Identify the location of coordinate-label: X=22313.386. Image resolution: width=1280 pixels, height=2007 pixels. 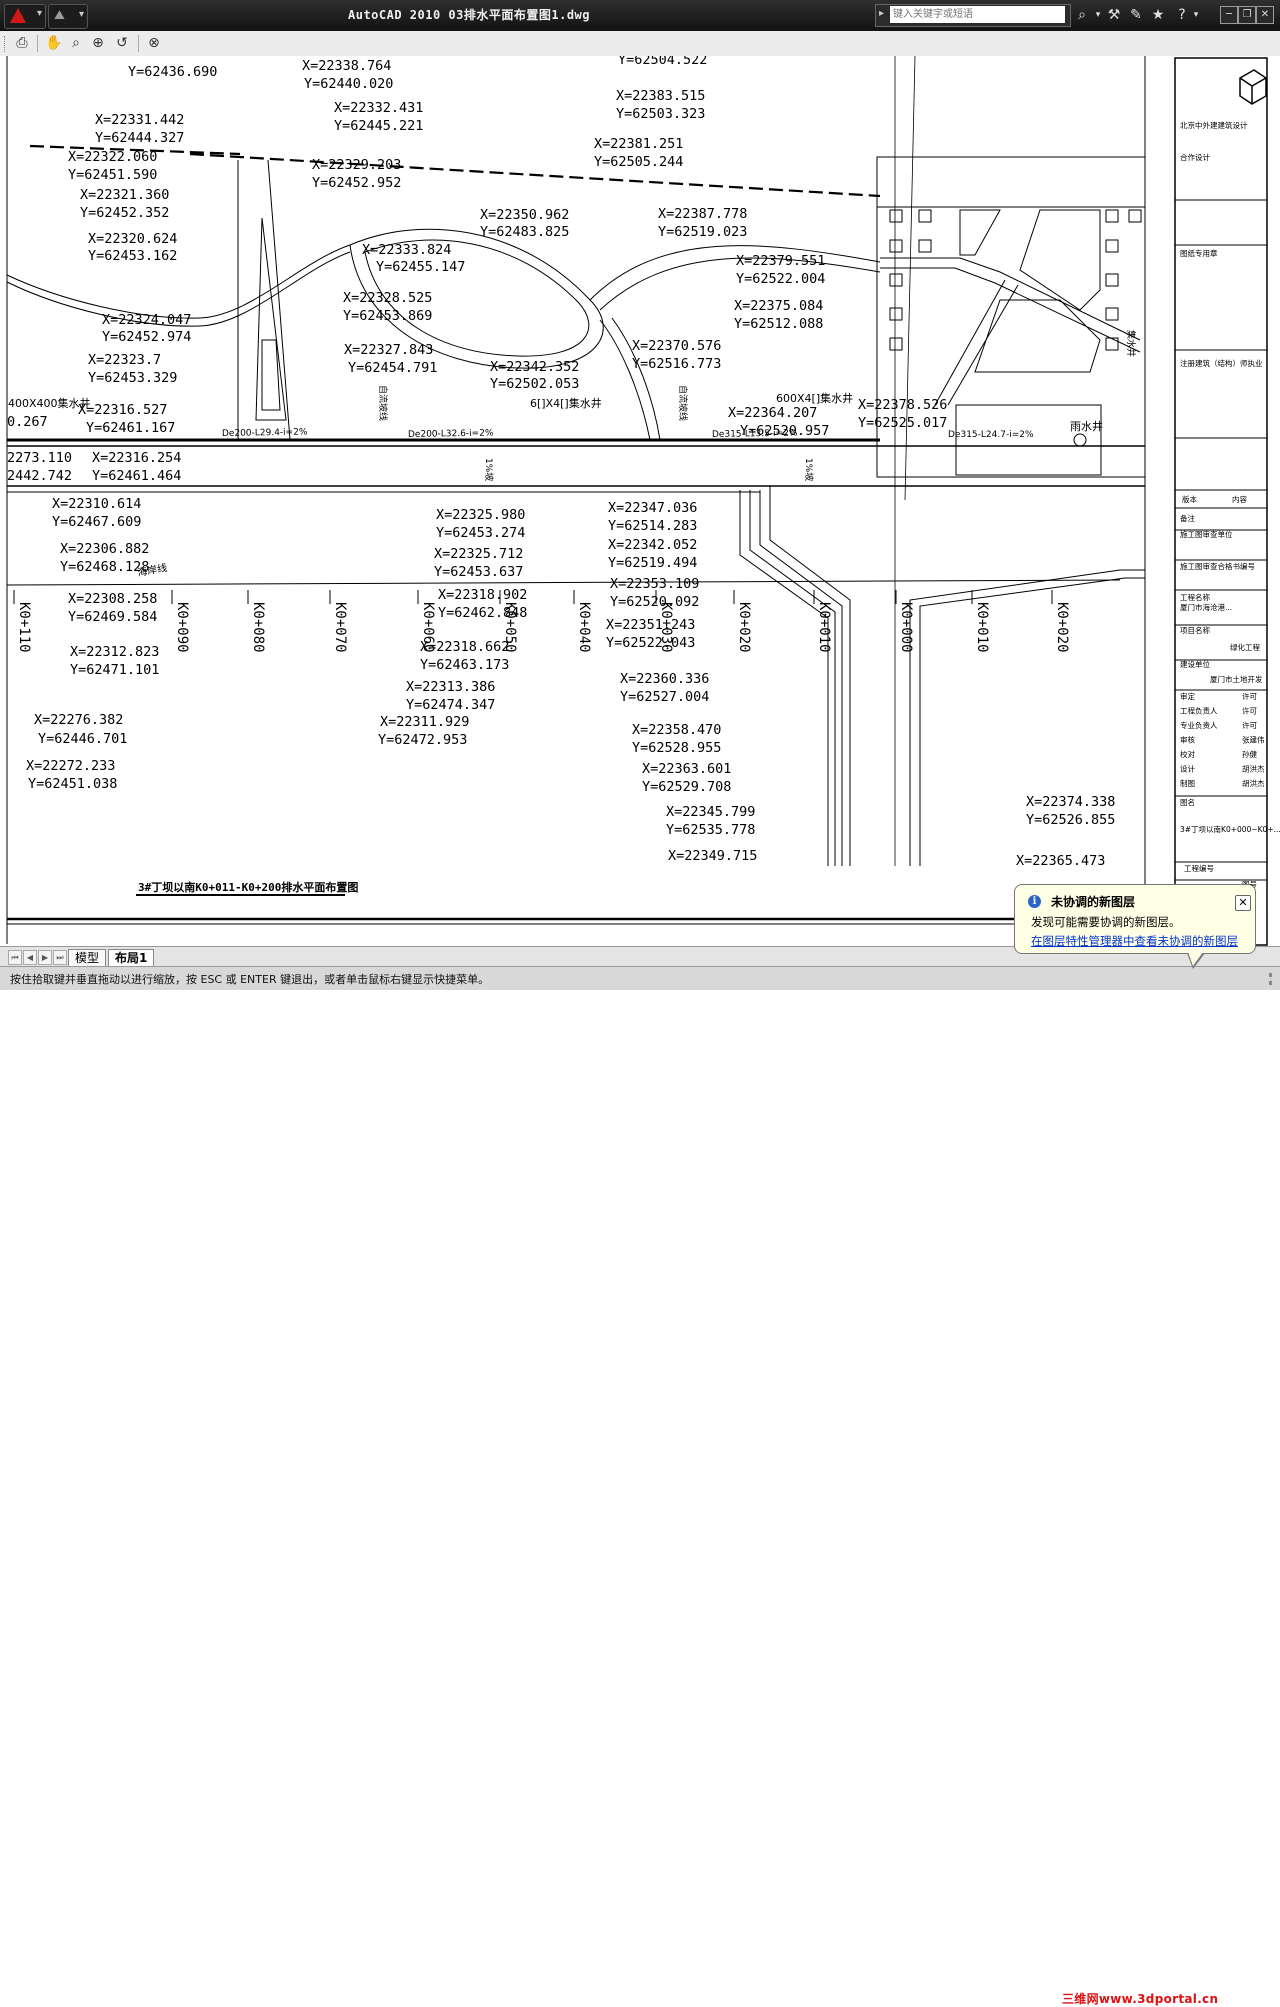
(450, 687).